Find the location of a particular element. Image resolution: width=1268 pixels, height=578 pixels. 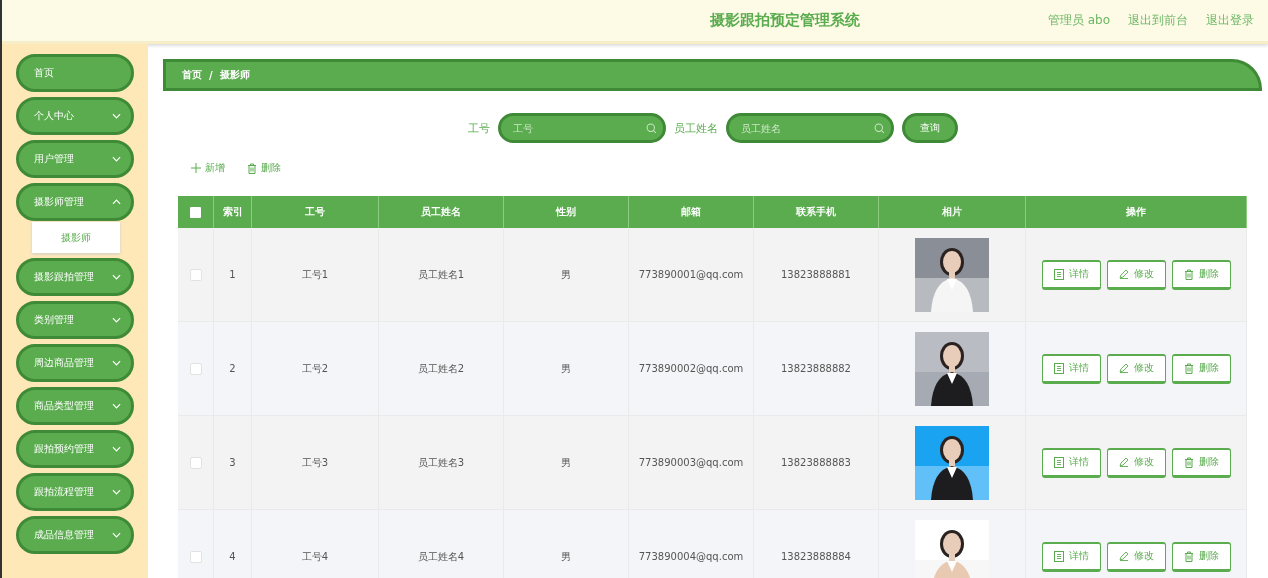

email-cell: 773890004@qq.com is located at coordinates (691, 556).